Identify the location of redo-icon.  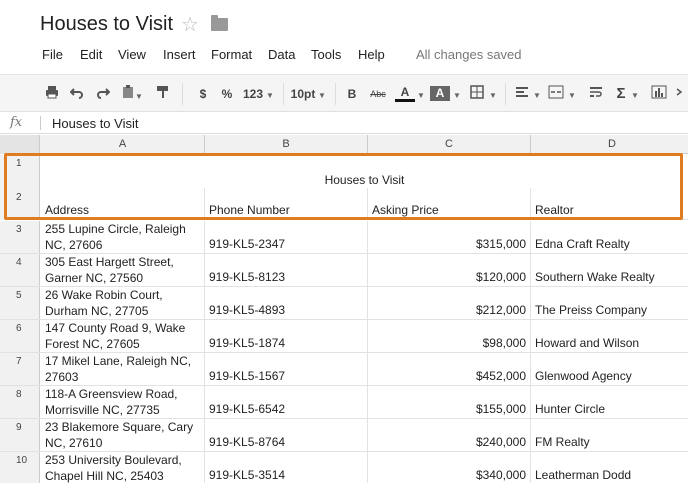
(103, 94).